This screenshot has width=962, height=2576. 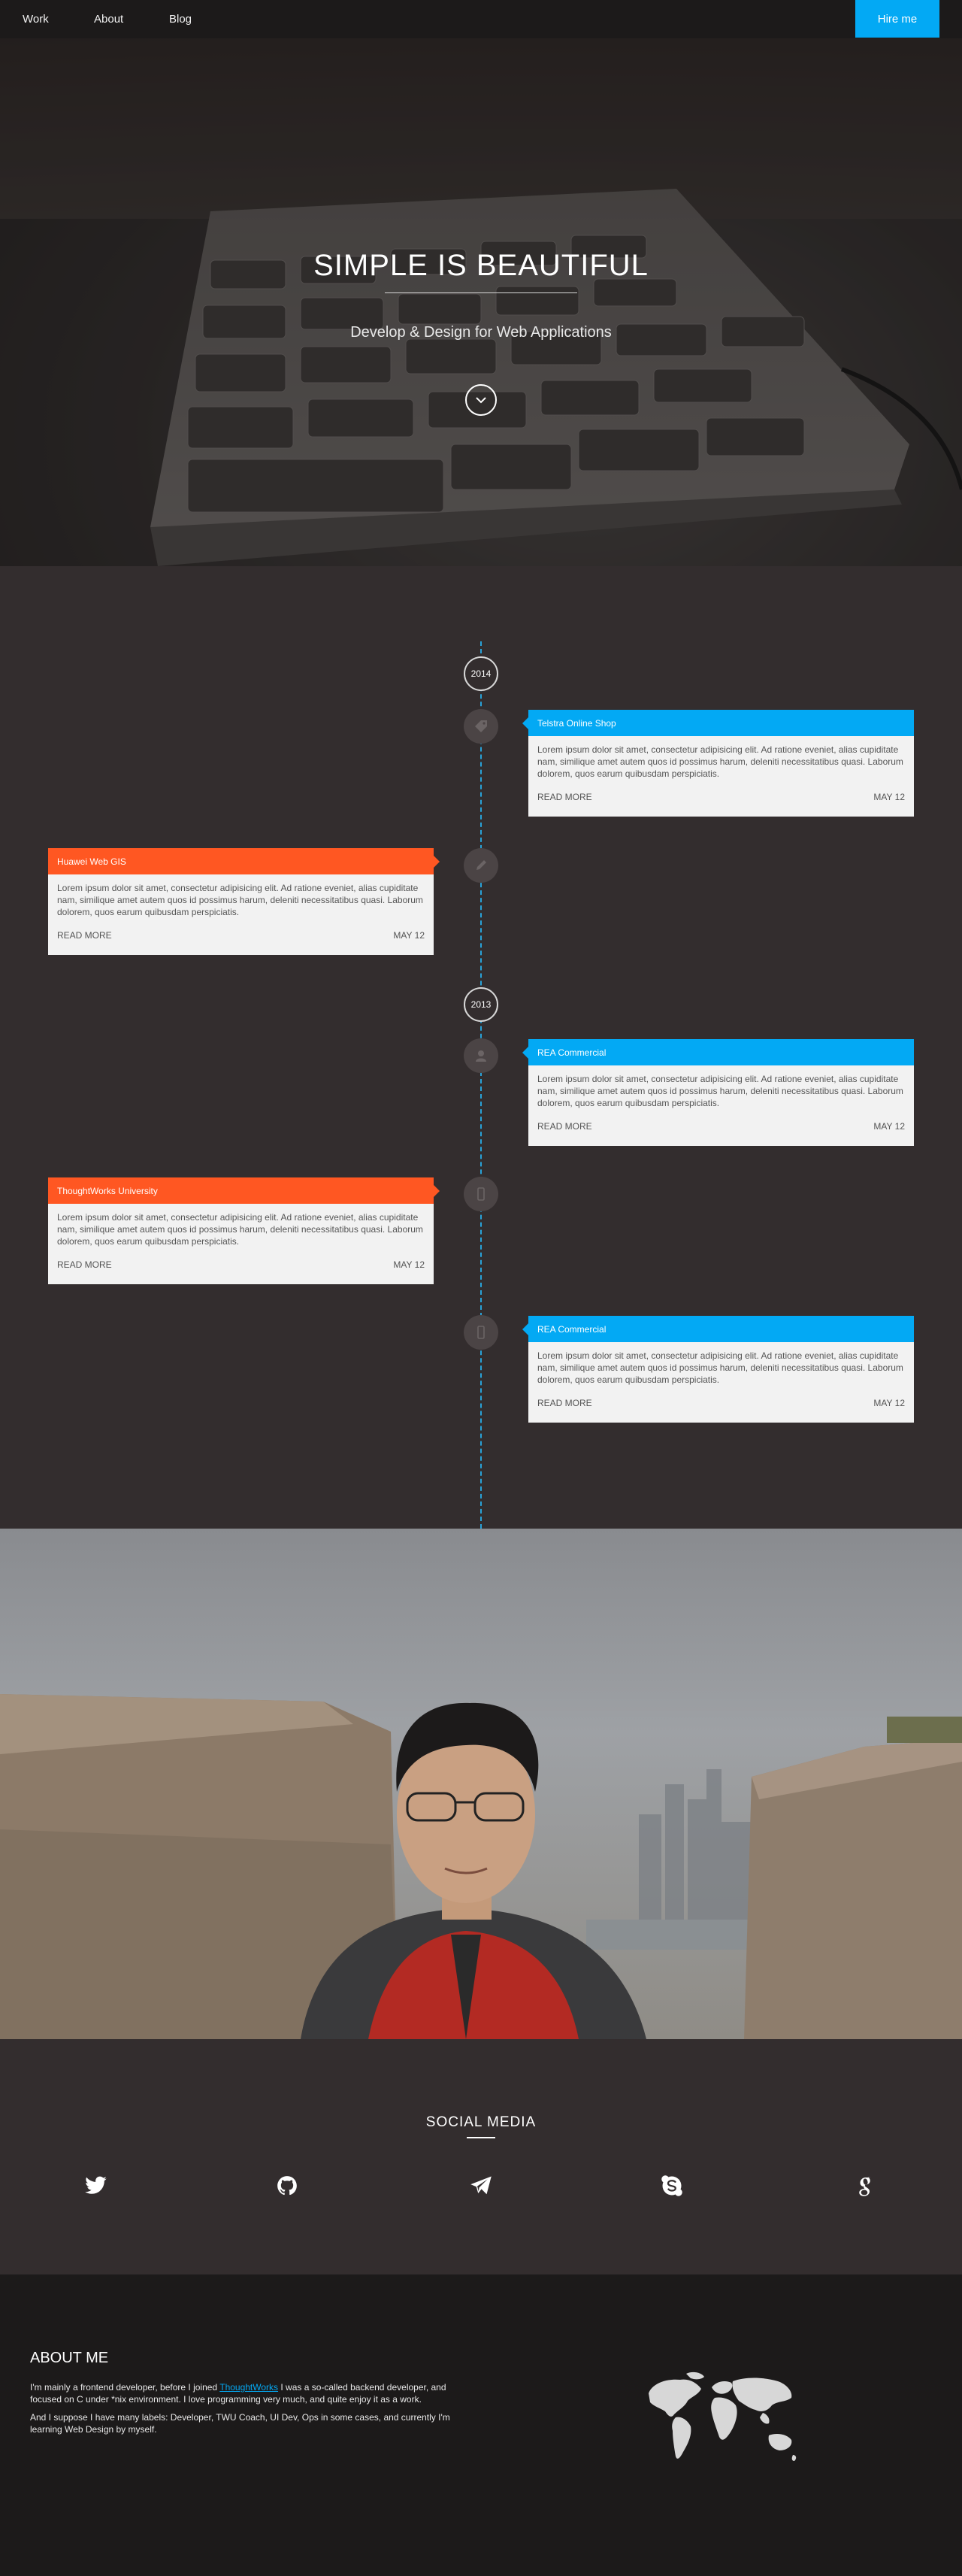 What do you see at coordinates (481, 673) in the screenshot?
I see `year-marker-2014: 2014` at bounding box center [481, 673].